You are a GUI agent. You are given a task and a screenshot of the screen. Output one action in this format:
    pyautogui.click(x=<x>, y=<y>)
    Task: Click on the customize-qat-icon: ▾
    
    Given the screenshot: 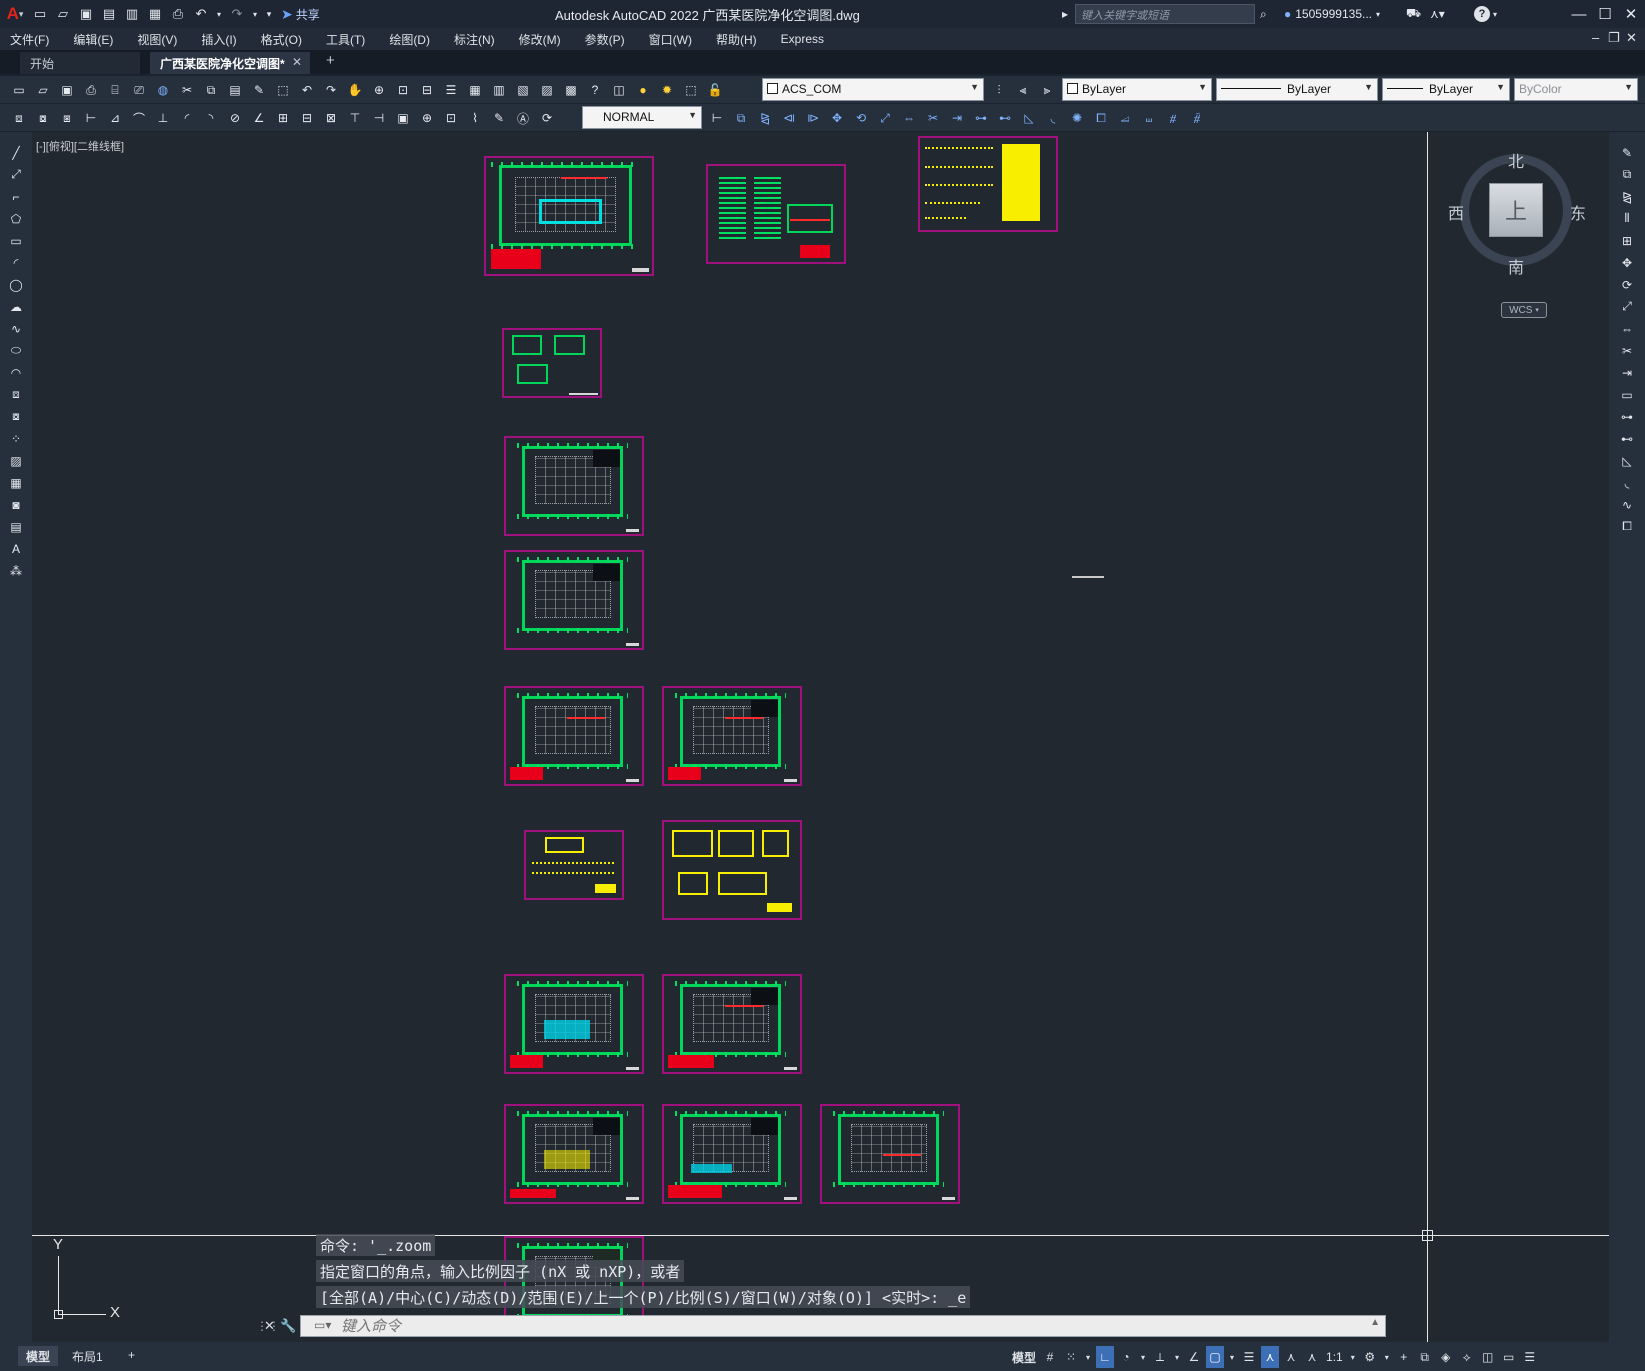 What is the action you would take?
    pyautogui.click(x=269, y=14)
    